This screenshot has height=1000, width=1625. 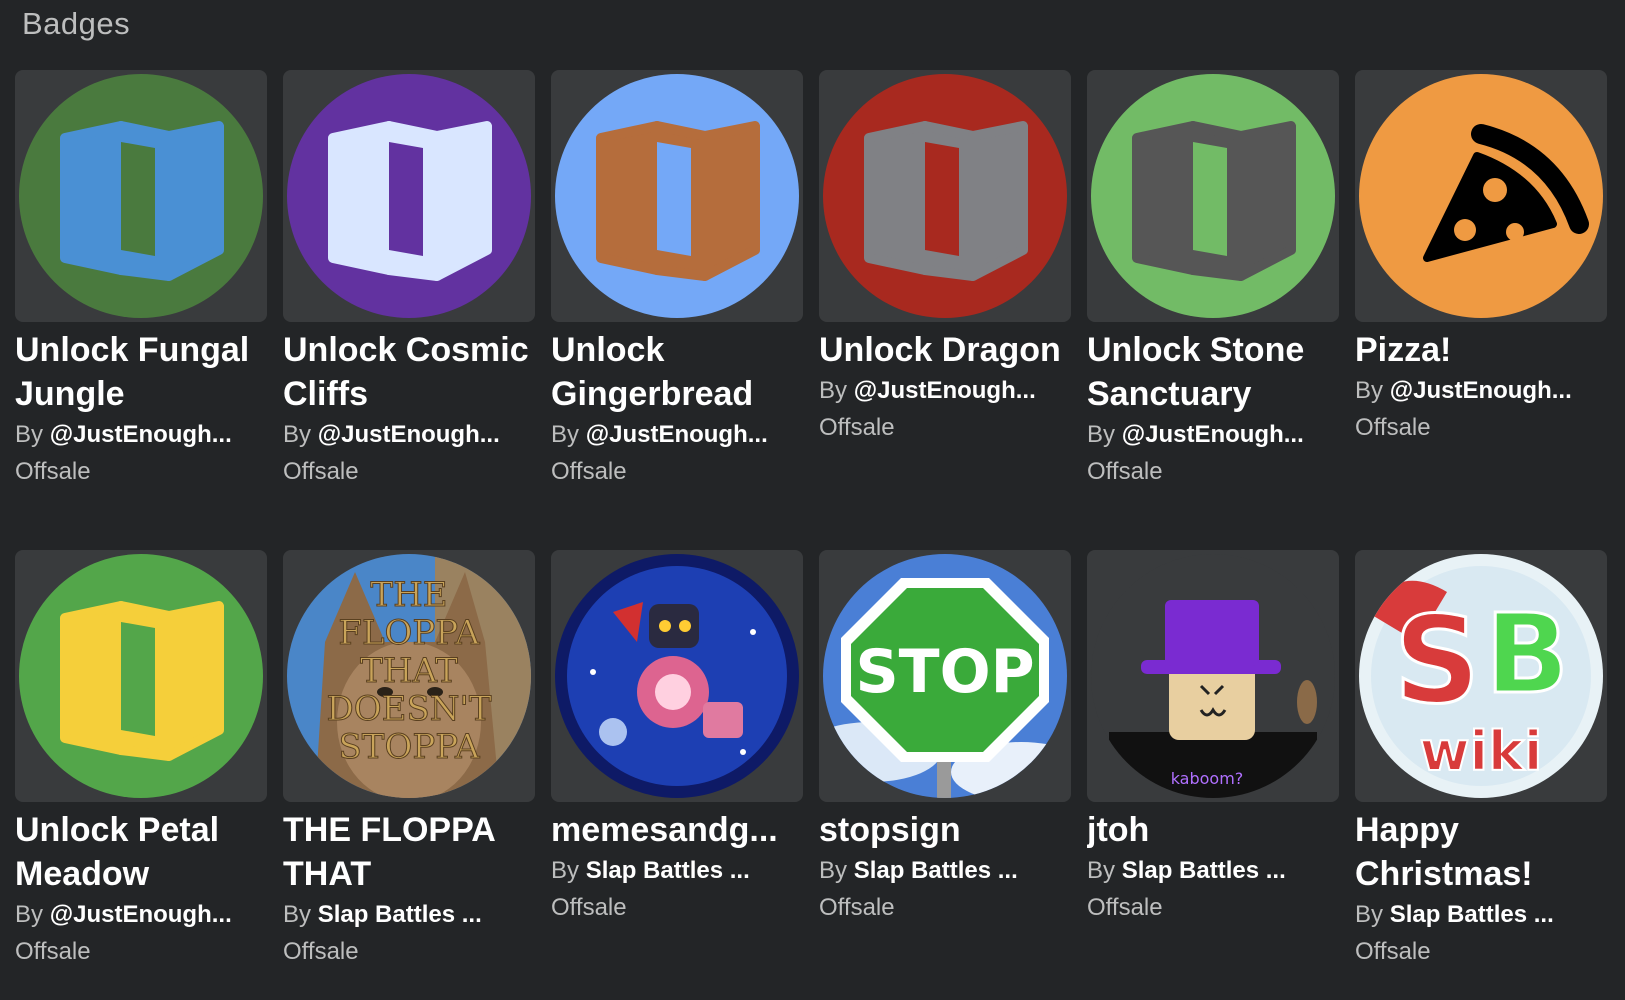 What do you see at coordinates (408, 747) in the screenshot?
I see `svg-text: STOPPA` at bounding box center [408, 747].